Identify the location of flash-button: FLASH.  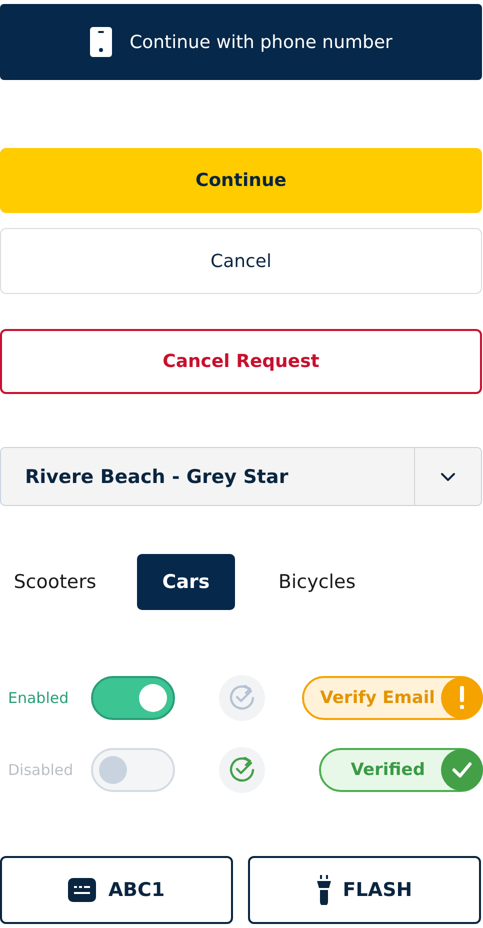
(364, 890).